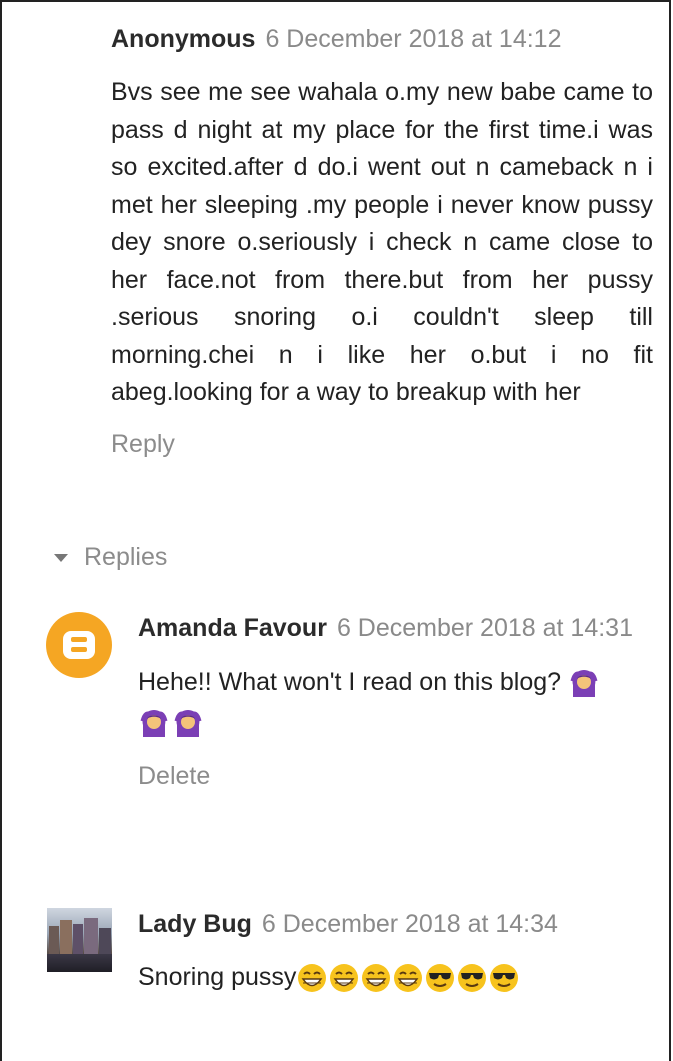 This screenshot has width=673, height=1061. I want to click on reply-body: Hehe!! What won't I read on this blog?, so click(395, 702).